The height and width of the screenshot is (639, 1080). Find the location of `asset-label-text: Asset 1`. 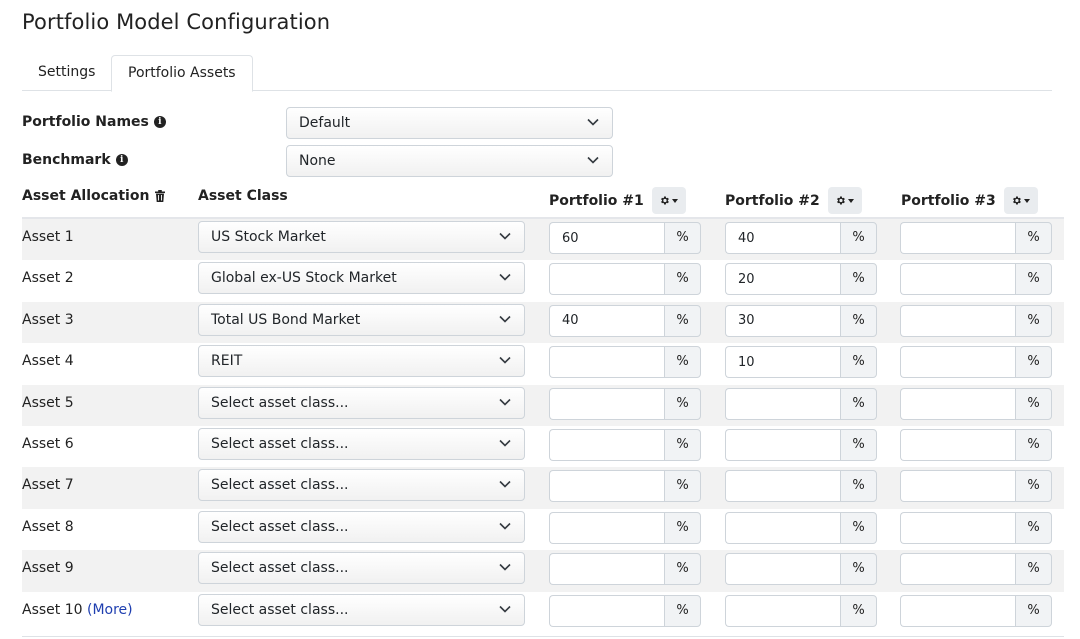

asset-label-text: Asset 1 is located at coordinates (48, 237).